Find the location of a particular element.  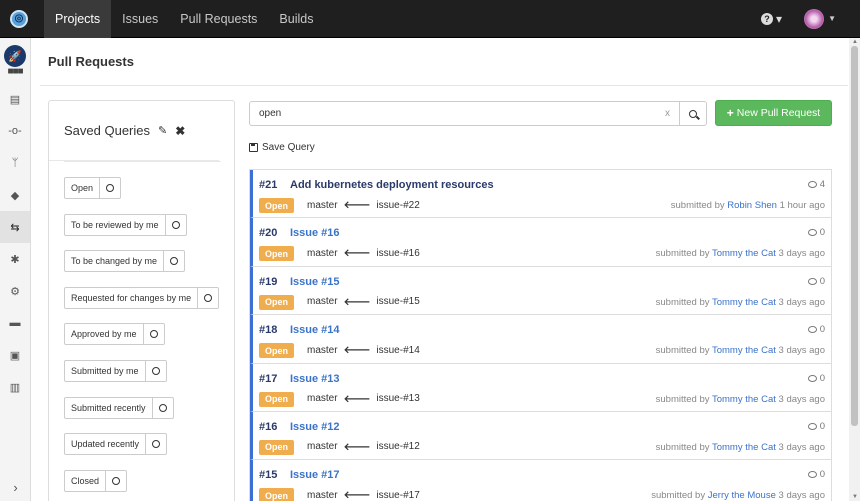

submitter-link: Robin Shen is located at coordinates (752, 205).